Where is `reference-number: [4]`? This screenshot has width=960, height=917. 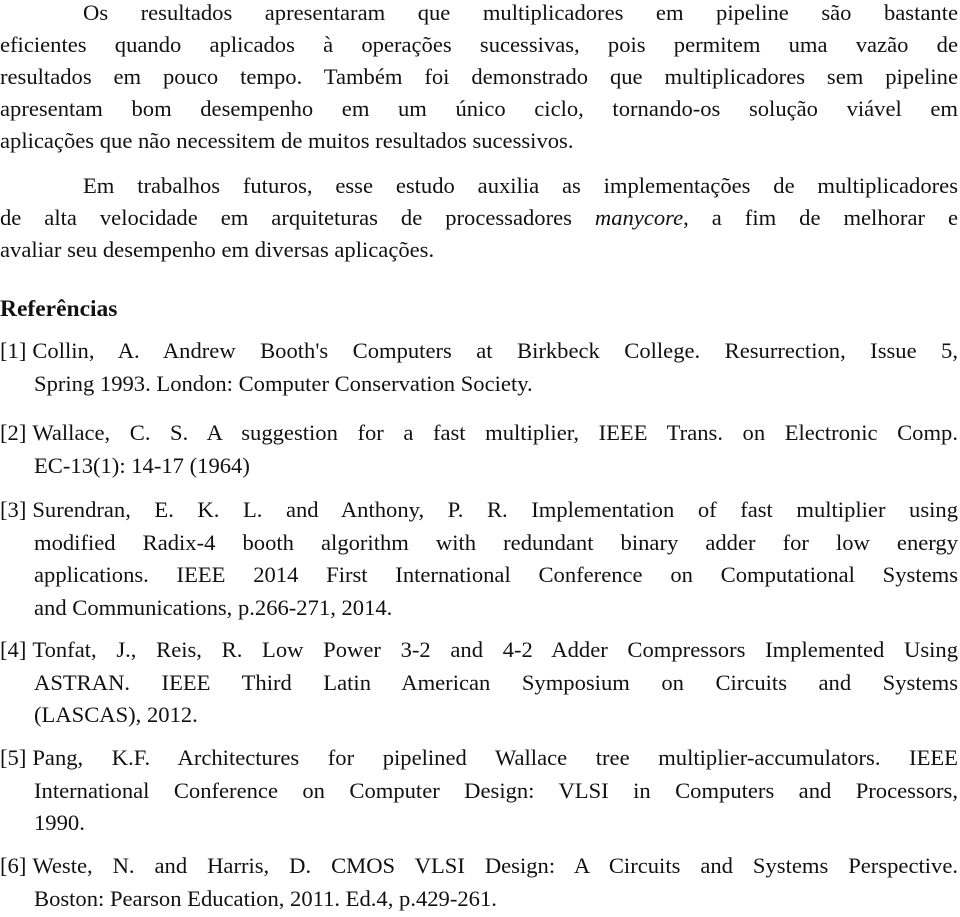 reference-number: [4] is located at coordinates (13, 649).